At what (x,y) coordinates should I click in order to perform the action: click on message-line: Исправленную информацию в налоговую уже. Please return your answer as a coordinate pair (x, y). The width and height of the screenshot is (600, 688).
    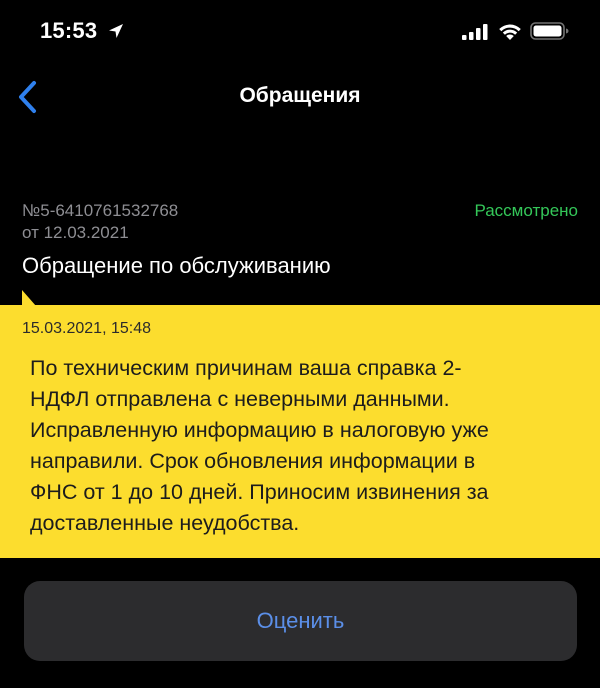
    Looking at the image, I should click on (259, 430).